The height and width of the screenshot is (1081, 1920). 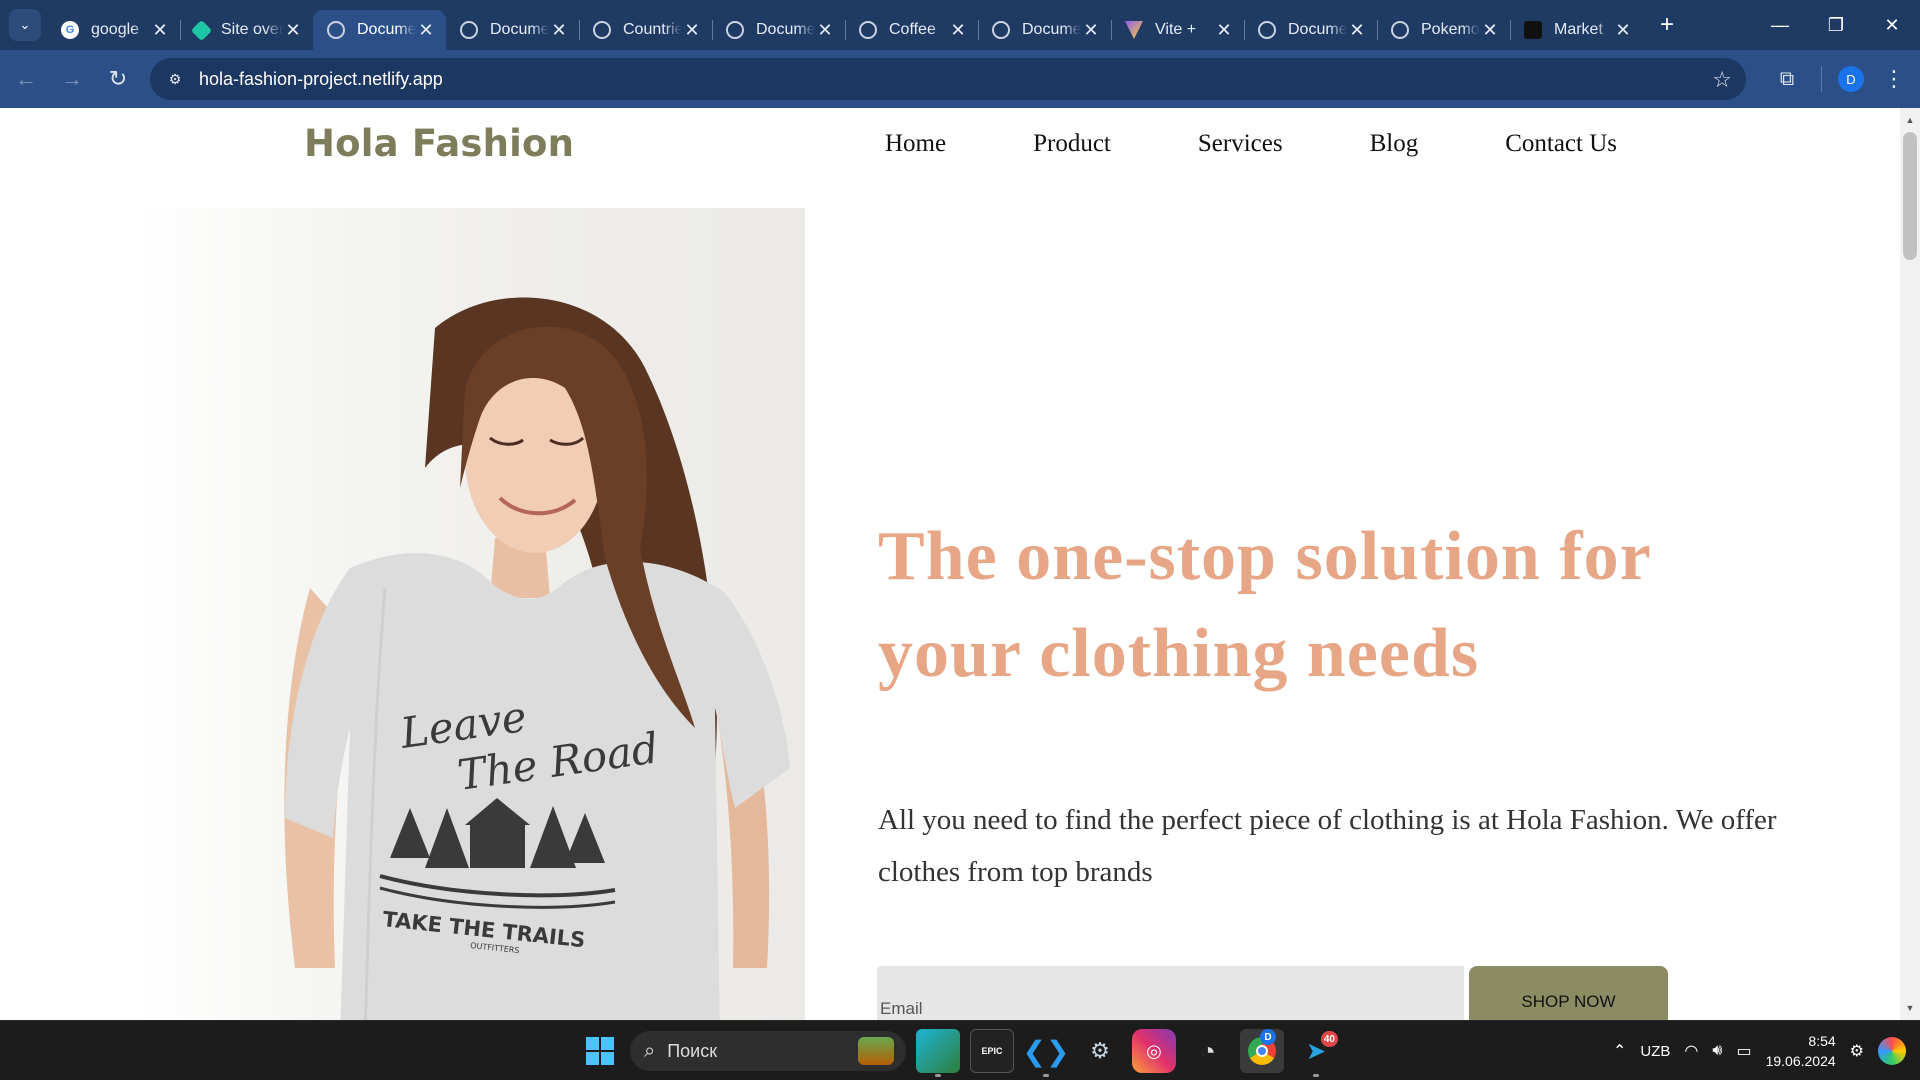 What do you see at coordinates (113, 30) in the screenshot?
I see `tab-google: G google ✕` at bounding box center [113, 30].